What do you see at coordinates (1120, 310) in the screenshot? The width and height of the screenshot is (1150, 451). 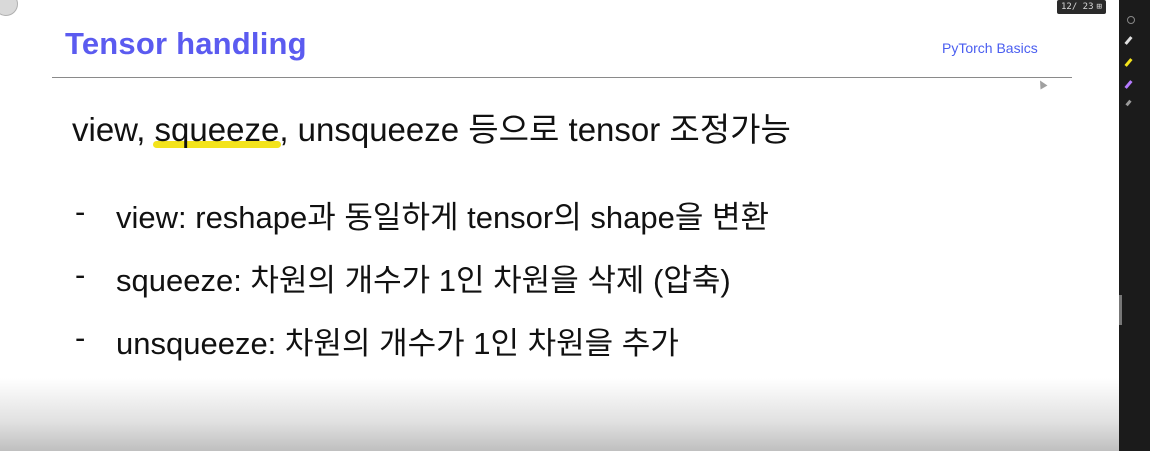 I see `resize-handle` at bounding box center [1120, 310].